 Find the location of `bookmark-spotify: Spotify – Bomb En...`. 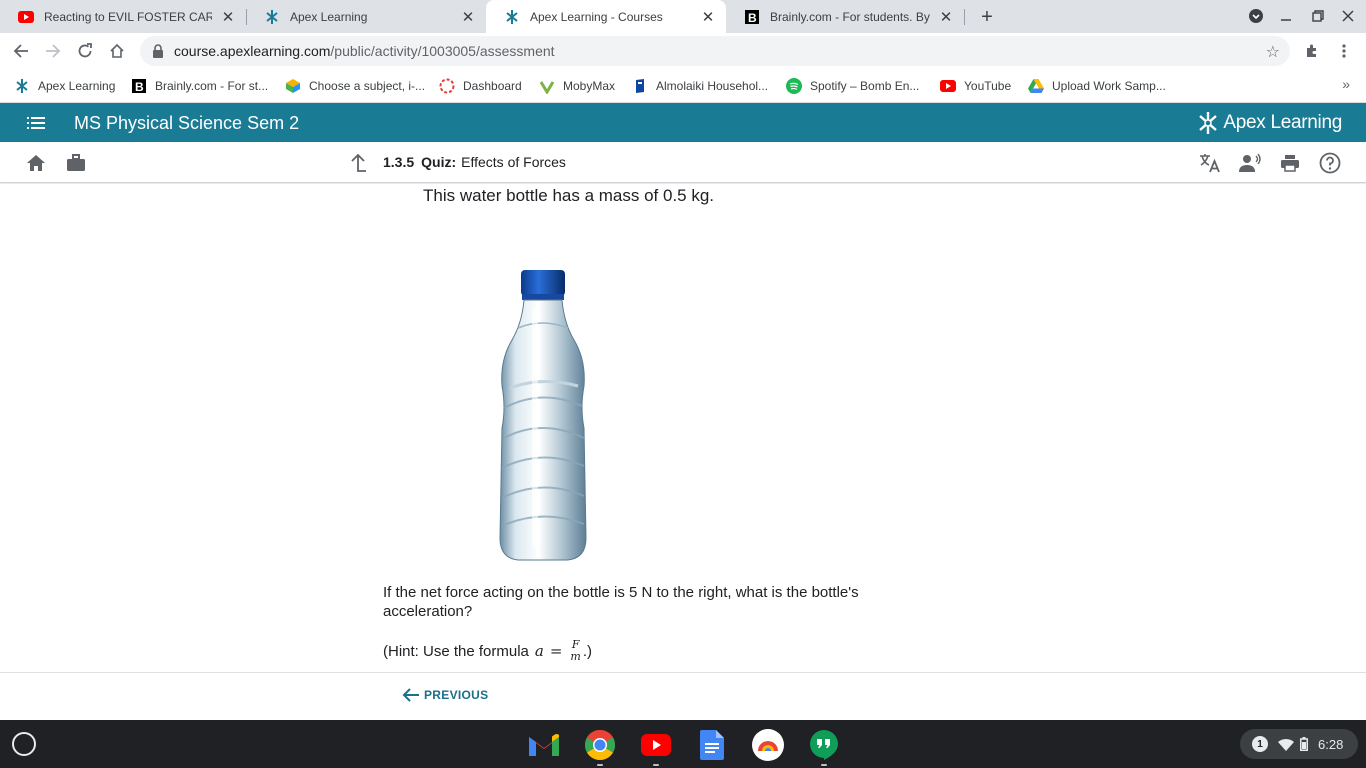

bookmark-spotify: Spotify – Bomb En... is located at coordinates (852, 86).